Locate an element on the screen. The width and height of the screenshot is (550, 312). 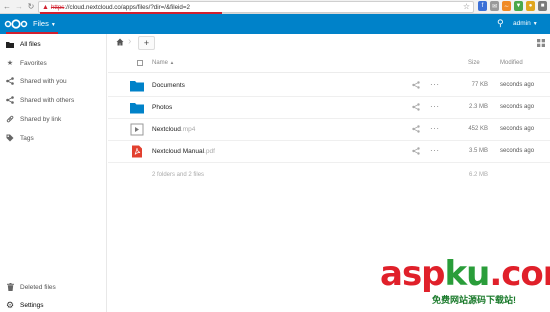
user-name: admin is located at coordinates (522, 23).